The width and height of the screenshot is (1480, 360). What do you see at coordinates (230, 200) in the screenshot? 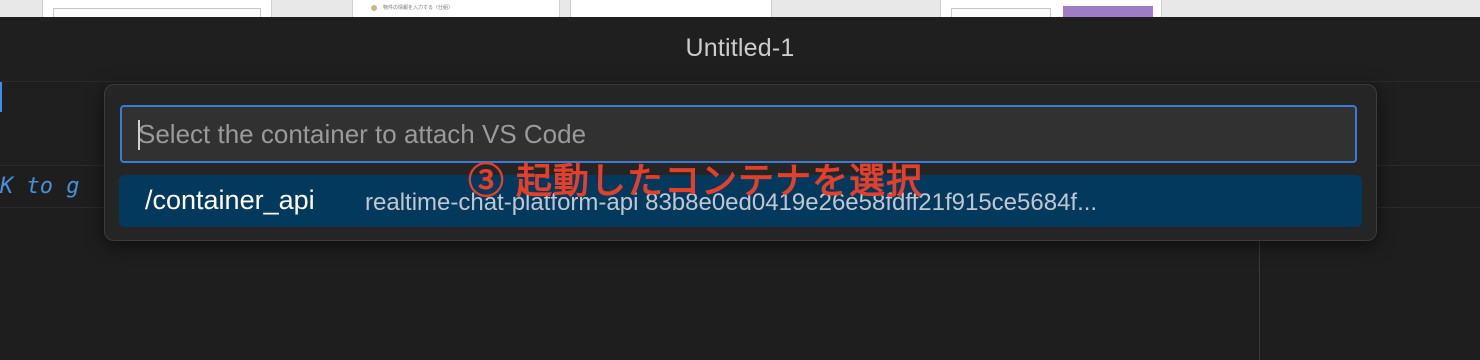
I see `quick-pick-item-label: /container_api` at bounding box center [230, 200].